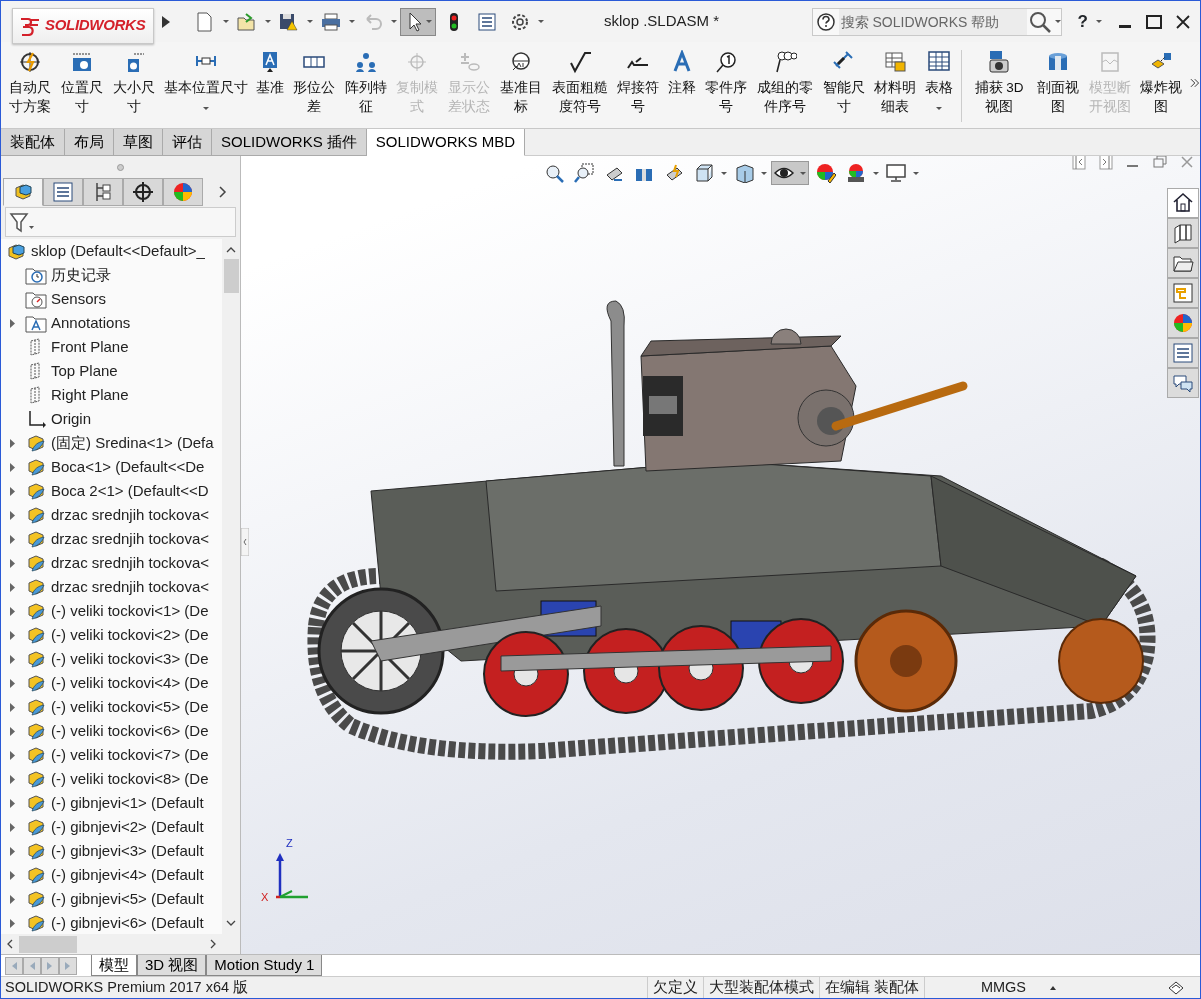 The width and height of the screenshot is (1201, 999). Describe the element at coordinates (127, 803) in the screenshot. I see `tree-item: (-) gibnjevi<1> (Default` at that location.